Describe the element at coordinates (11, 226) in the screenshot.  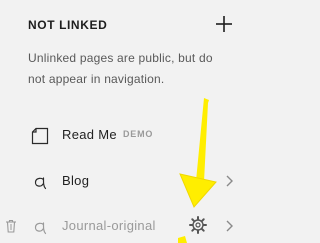
I see `trash-icon` at that location.